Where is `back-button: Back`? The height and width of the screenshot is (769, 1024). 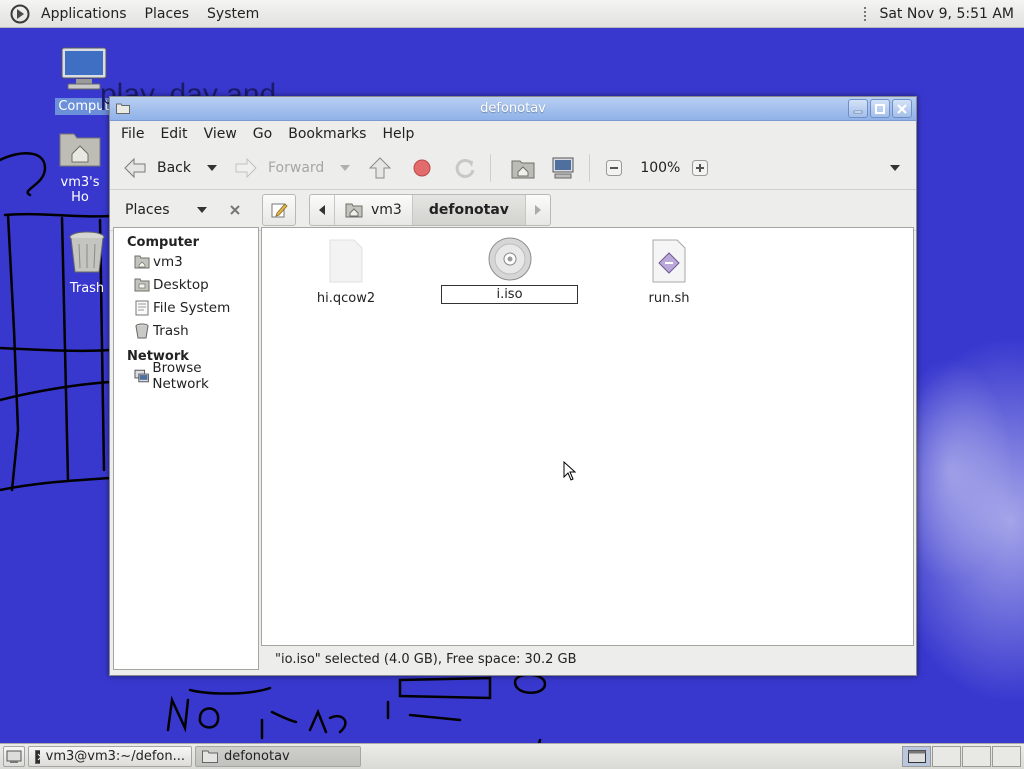 back-button: Back is located at coordinates (156, 168).